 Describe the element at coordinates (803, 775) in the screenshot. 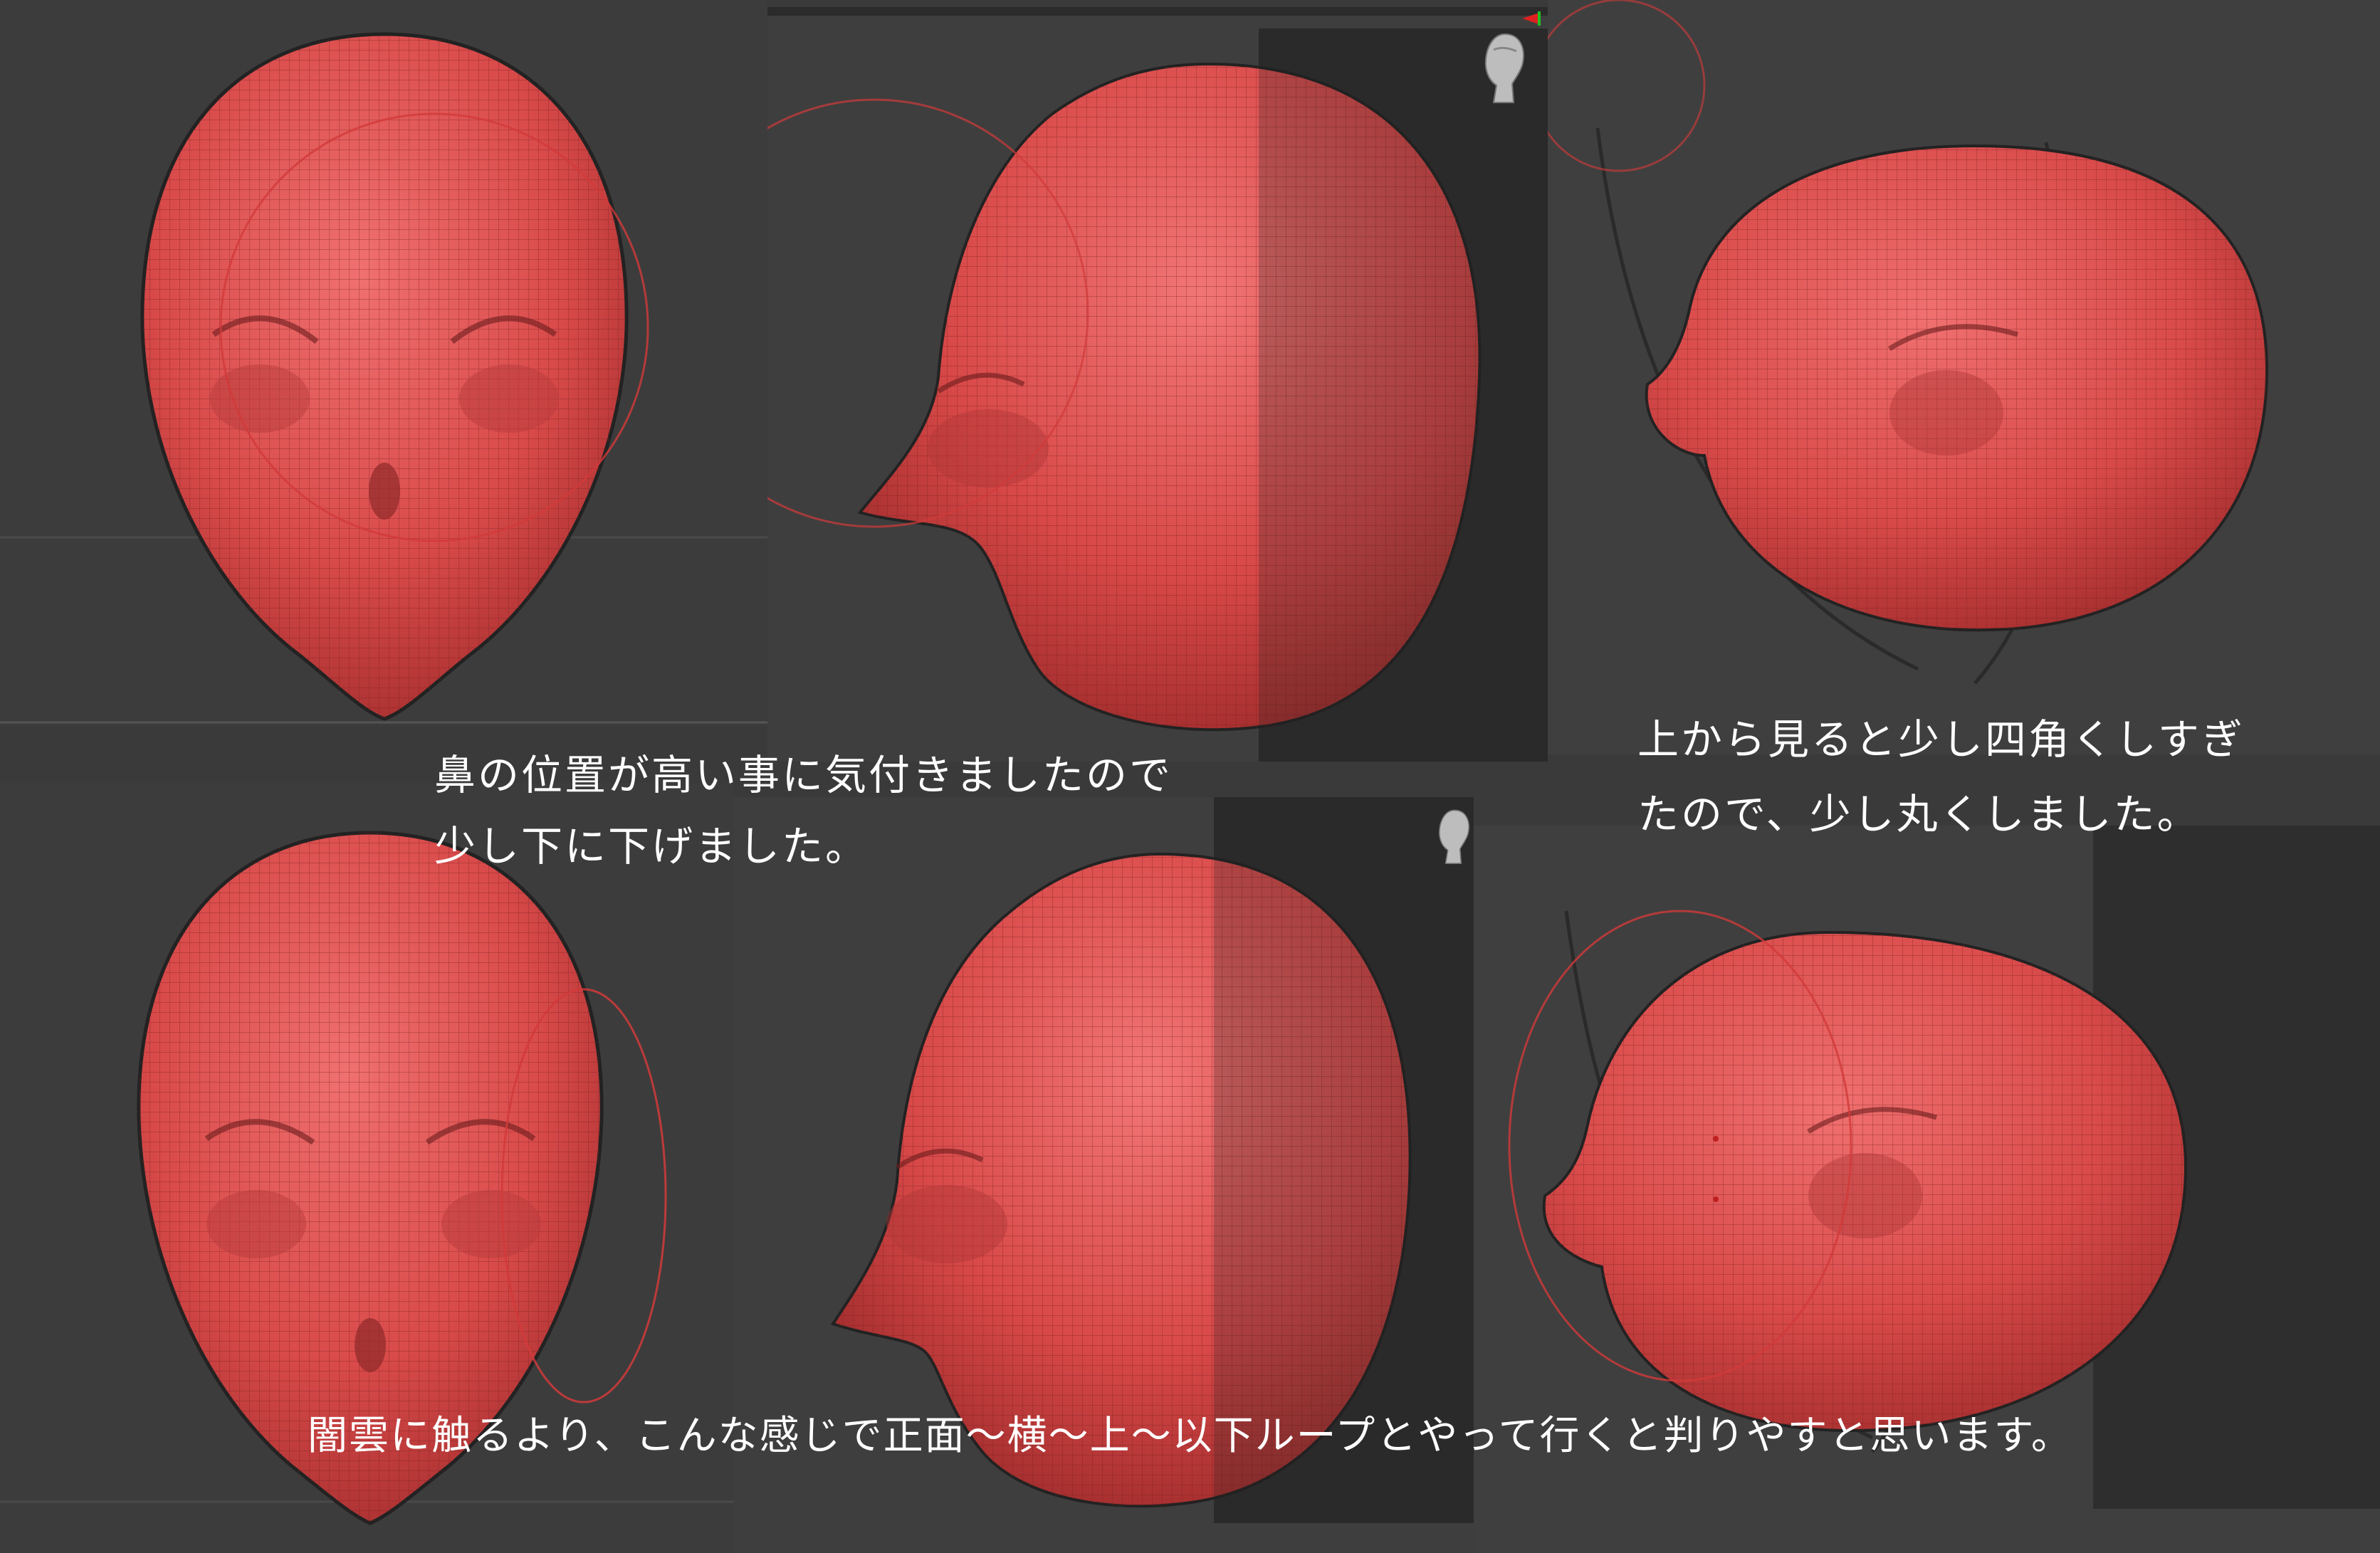

I see `nose-note-line1: 鼻の位置が高い事に気付きましたので` at that location.